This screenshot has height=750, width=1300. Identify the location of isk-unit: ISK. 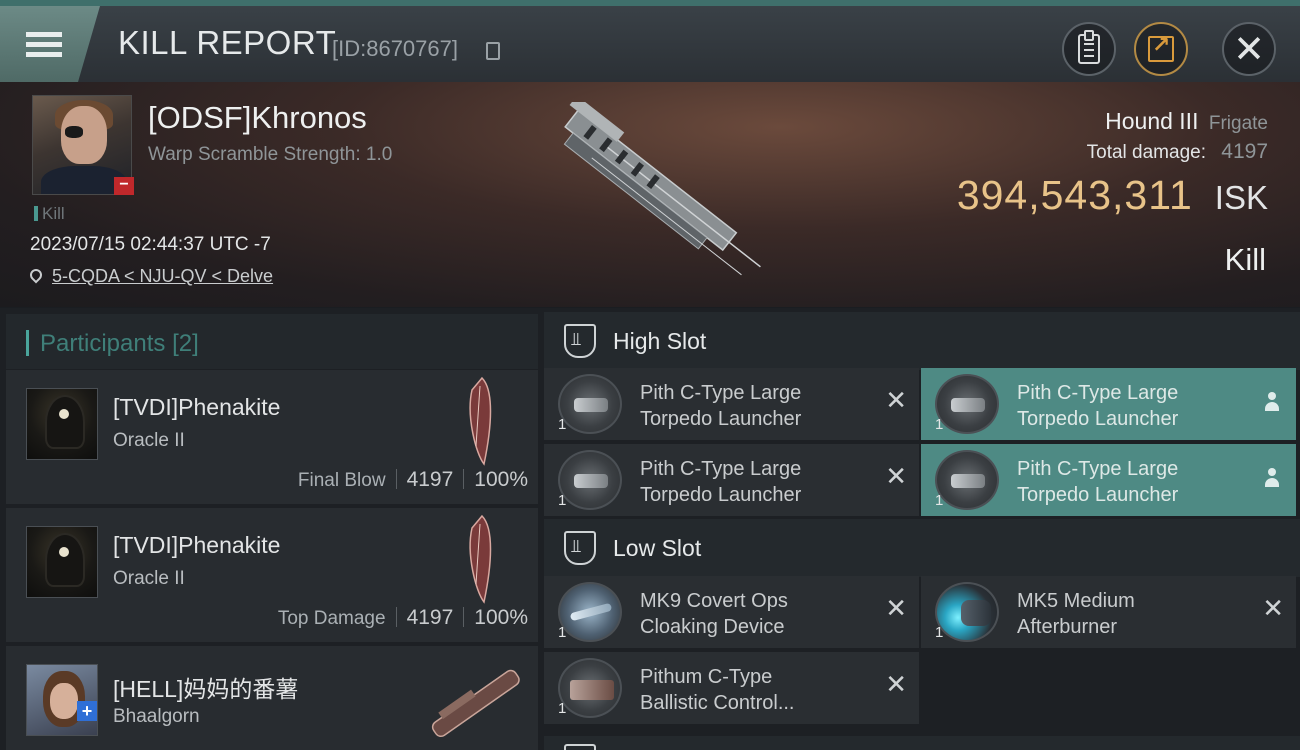
(1241, 197).